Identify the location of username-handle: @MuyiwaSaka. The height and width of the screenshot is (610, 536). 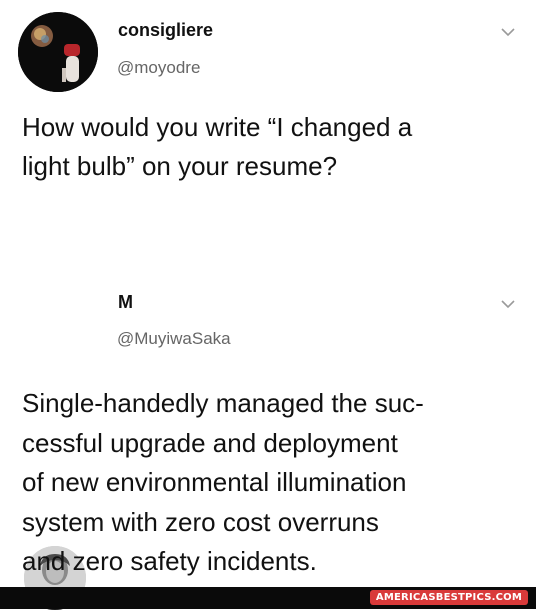
(174, 339).